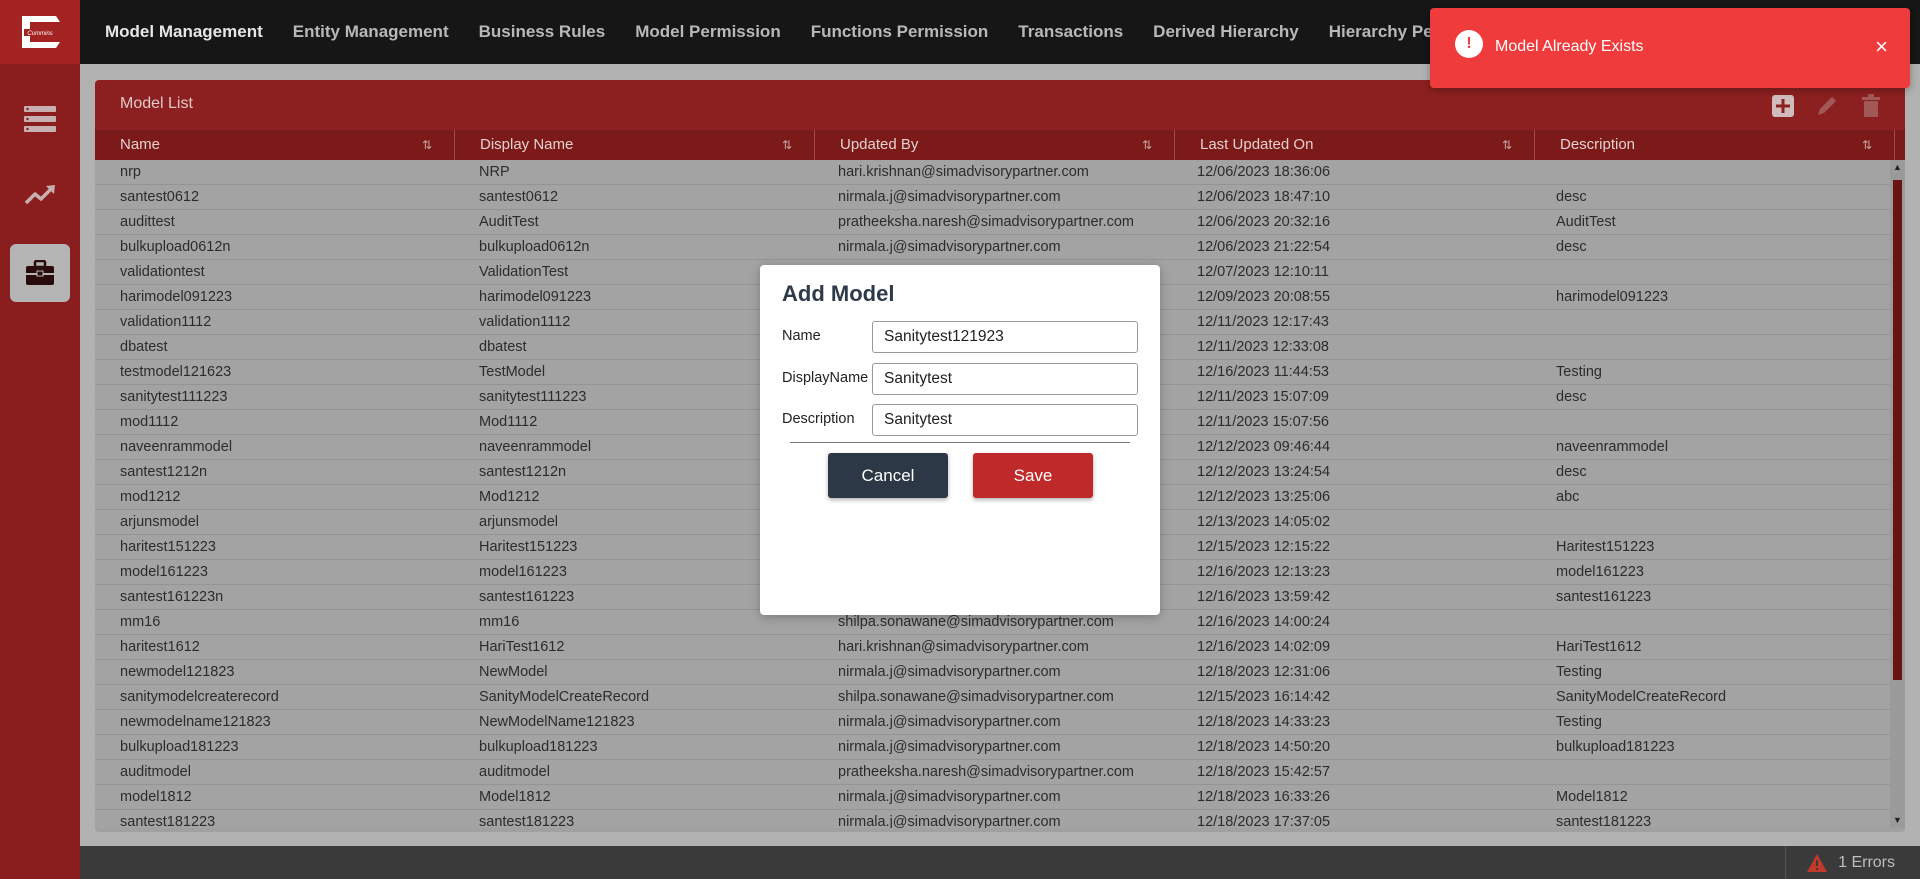 The width and height of the screenshot is (1920, 879). I want to click on table-cell: 12/11/2023 12:17:43, so click(1263, 322).